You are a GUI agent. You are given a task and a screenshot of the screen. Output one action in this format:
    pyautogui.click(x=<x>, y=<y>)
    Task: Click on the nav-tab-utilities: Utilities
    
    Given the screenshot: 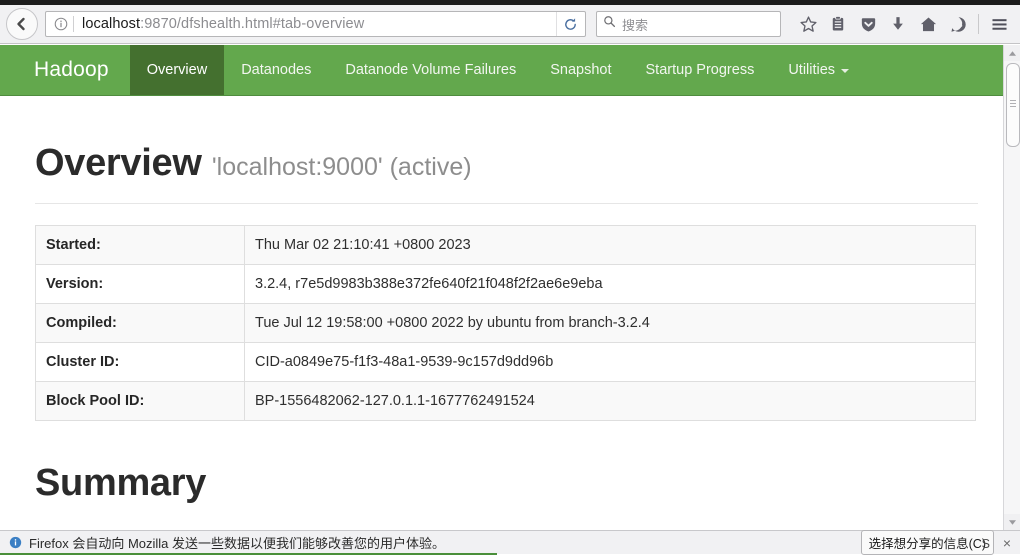 What is the action you would take?
    pyautogui.click(x=818, y=70)
    